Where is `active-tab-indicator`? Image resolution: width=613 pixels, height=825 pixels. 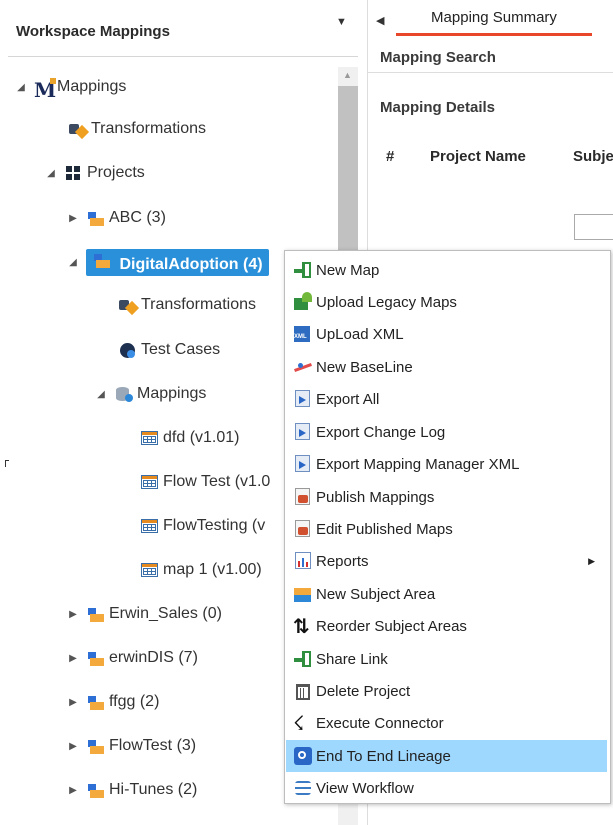
active-tab-indicator is located at coordinates (494, 34).